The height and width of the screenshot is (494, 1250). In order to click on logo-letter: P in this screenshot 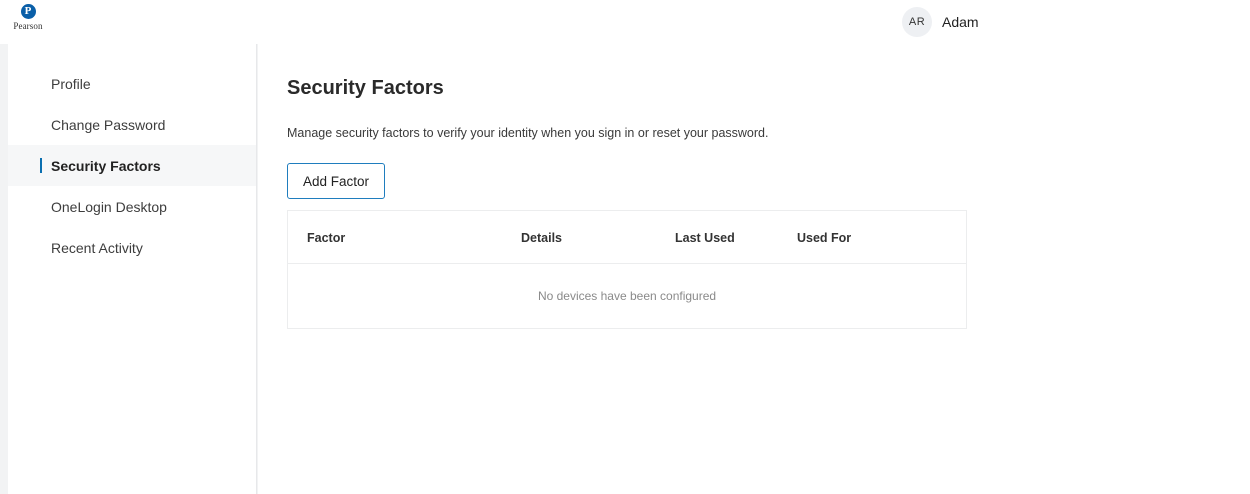, I will do `click(28, 11)`.